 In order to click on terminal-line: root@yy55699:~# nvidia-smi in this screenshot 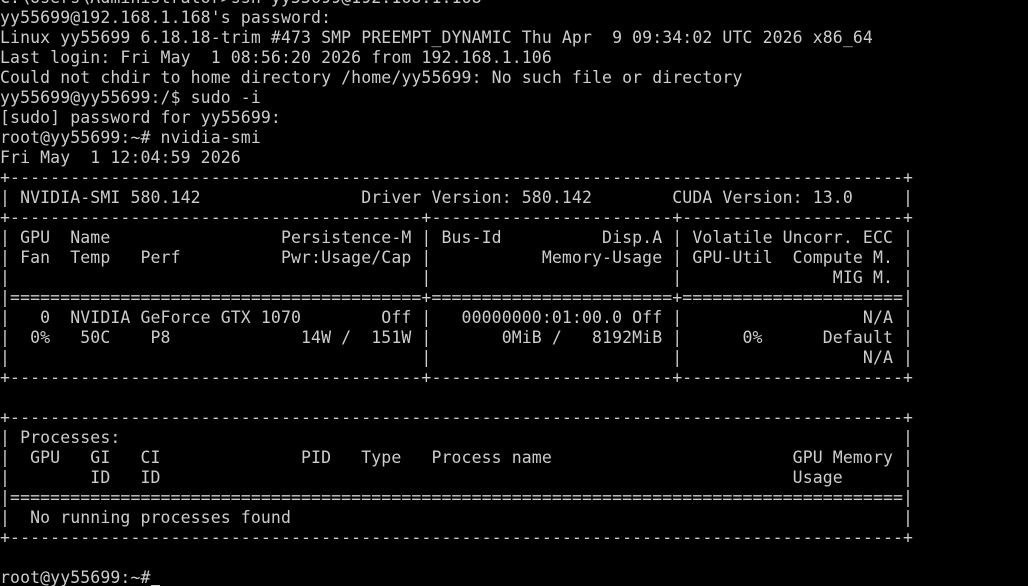, I will do `click(130, 137)`.